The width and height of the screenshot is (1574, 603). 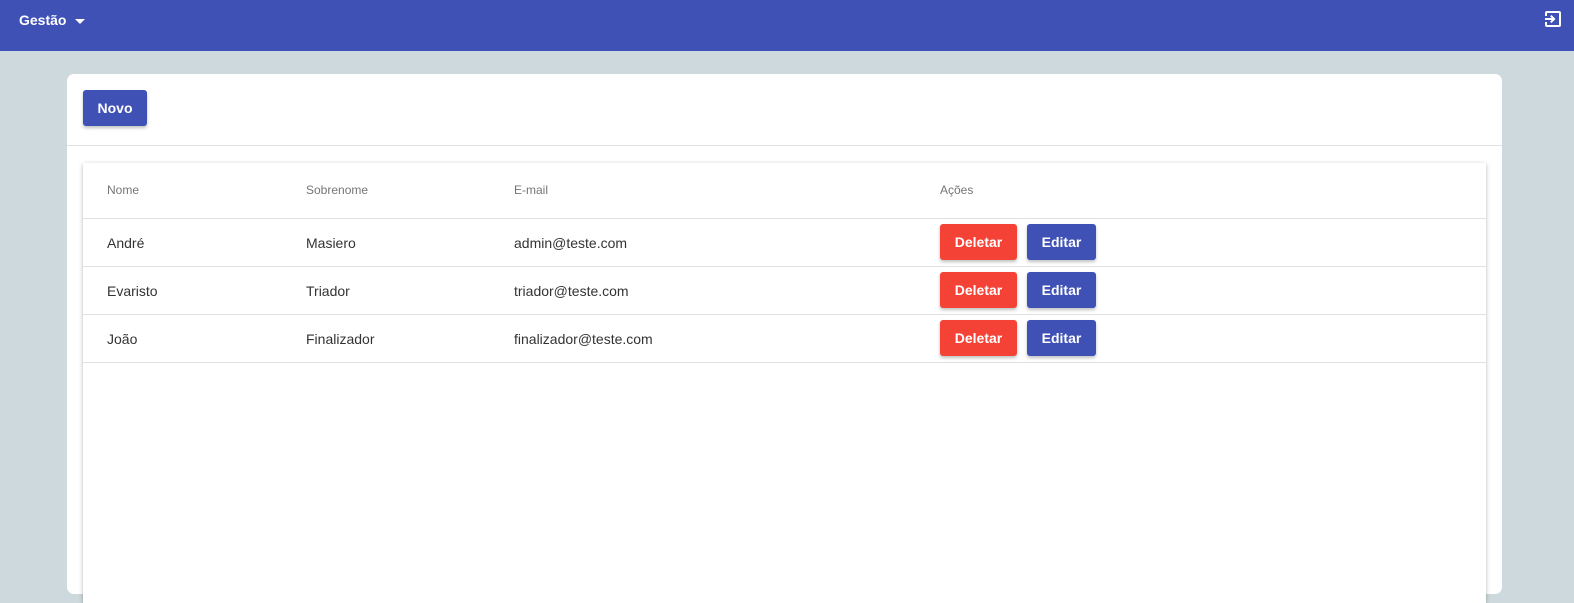 I want to click on gestao-menu-button: Gestão, so click(x=52, y=20).